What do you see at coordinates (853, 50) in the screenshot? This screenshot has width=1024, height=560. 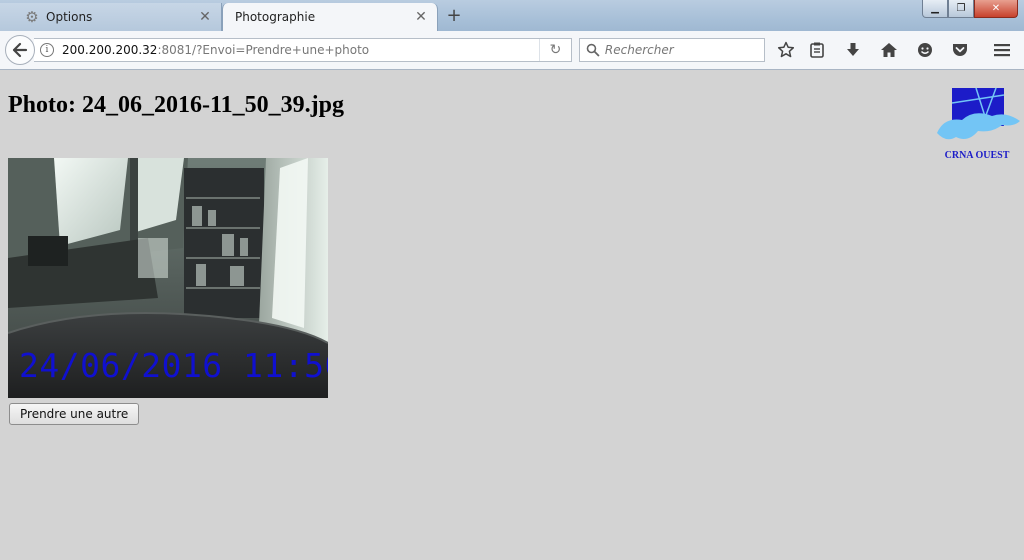 I see `download-icon` at bounding box center [853, 50].